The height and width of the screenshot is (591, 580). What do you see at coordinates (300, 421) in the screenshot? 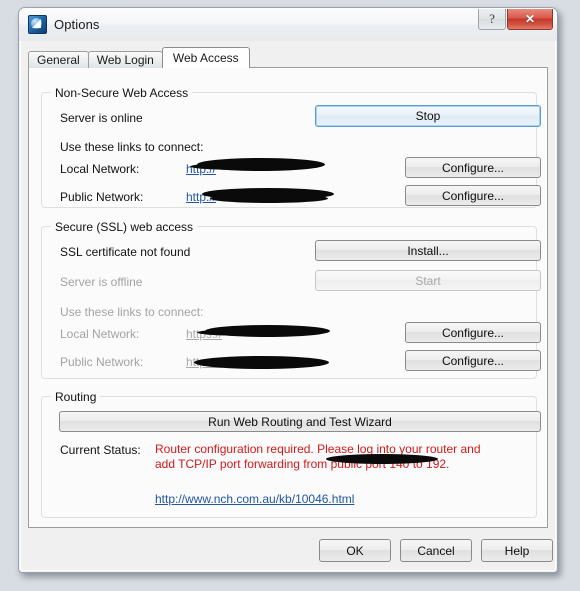
I see `run-web-routing-wizard-button: Run Web Routing and Test Wizard` at bounding box center [300, 421].